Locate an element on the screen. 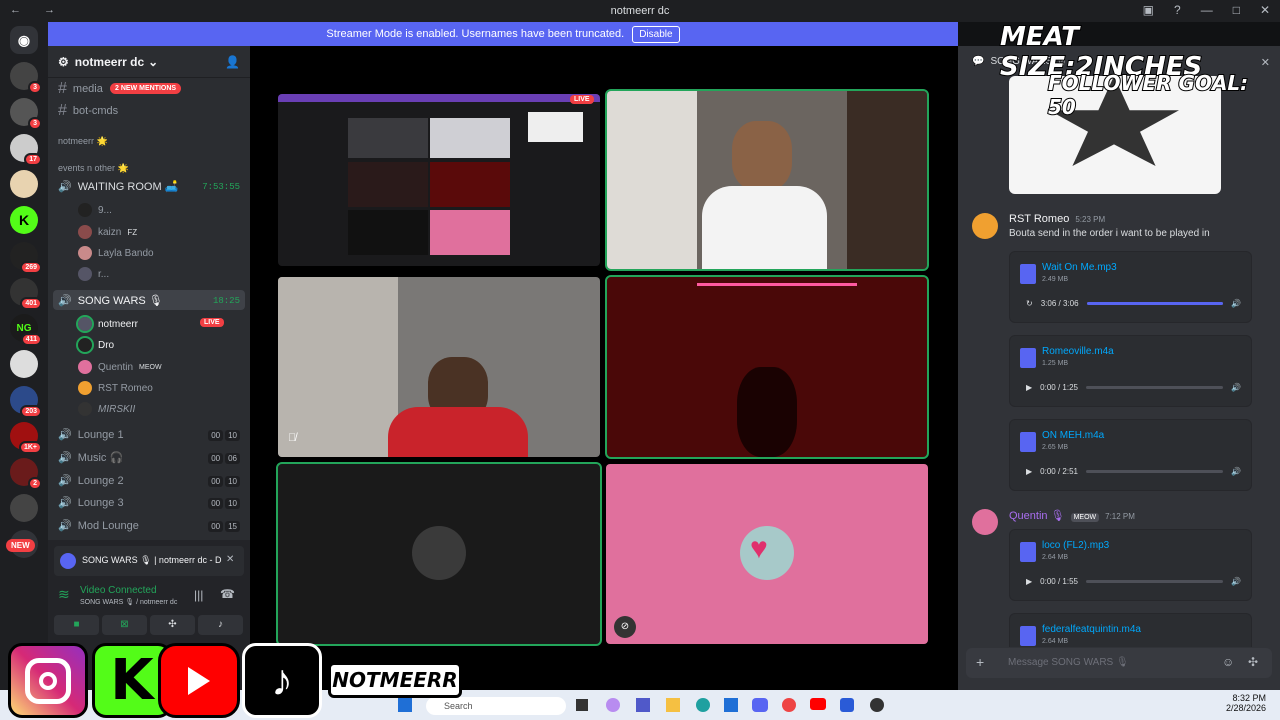 The width and height of the screenshot is (1280, 720). copilot-icon is located at coordinates (613, 705).